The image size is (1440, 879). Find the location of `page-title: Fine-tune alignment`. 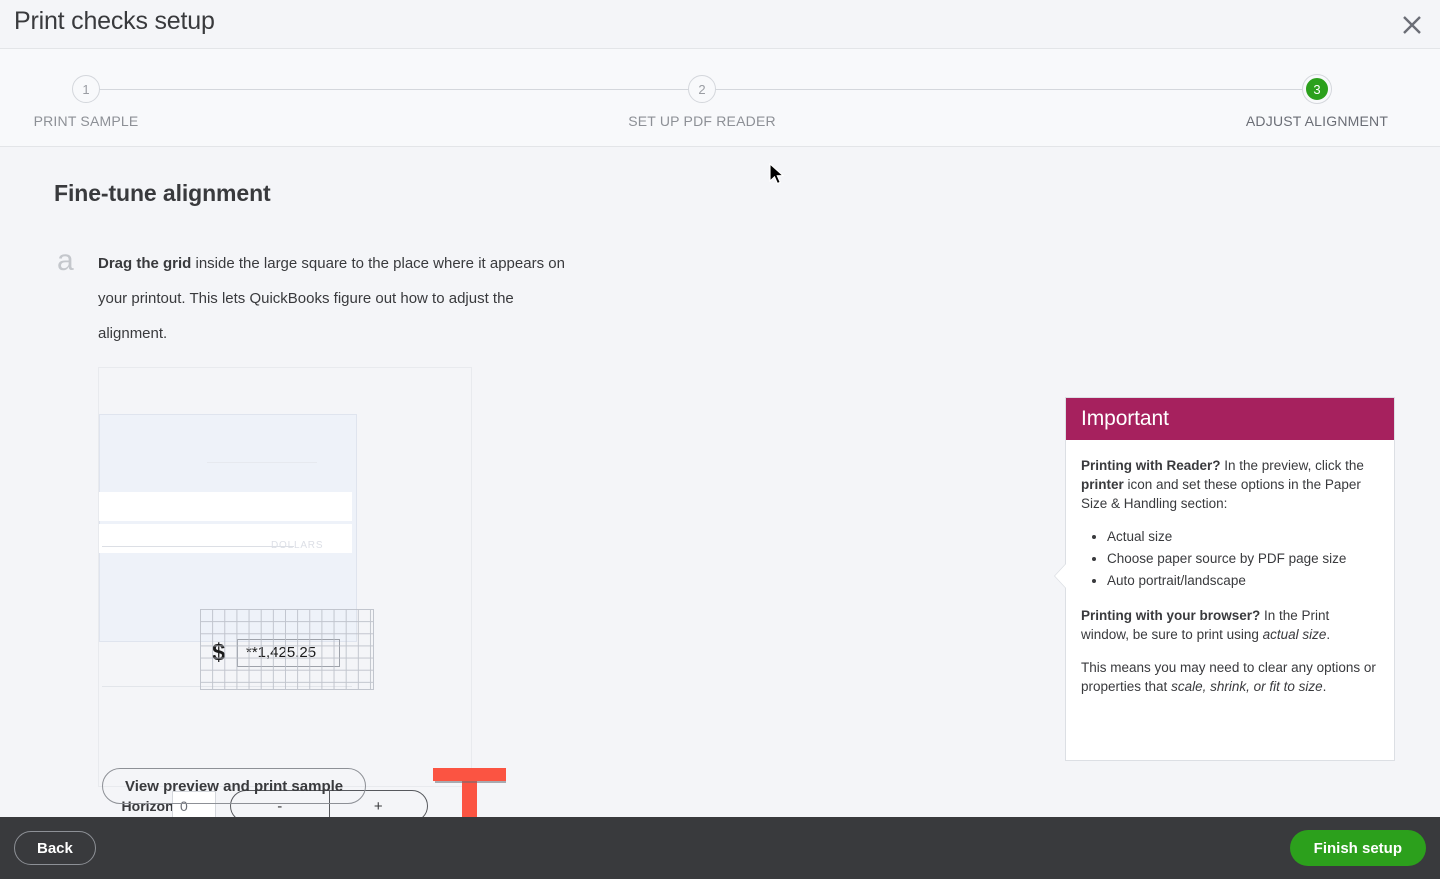

page-title: Fine-tune alignment is located at coordinates (162, 193).